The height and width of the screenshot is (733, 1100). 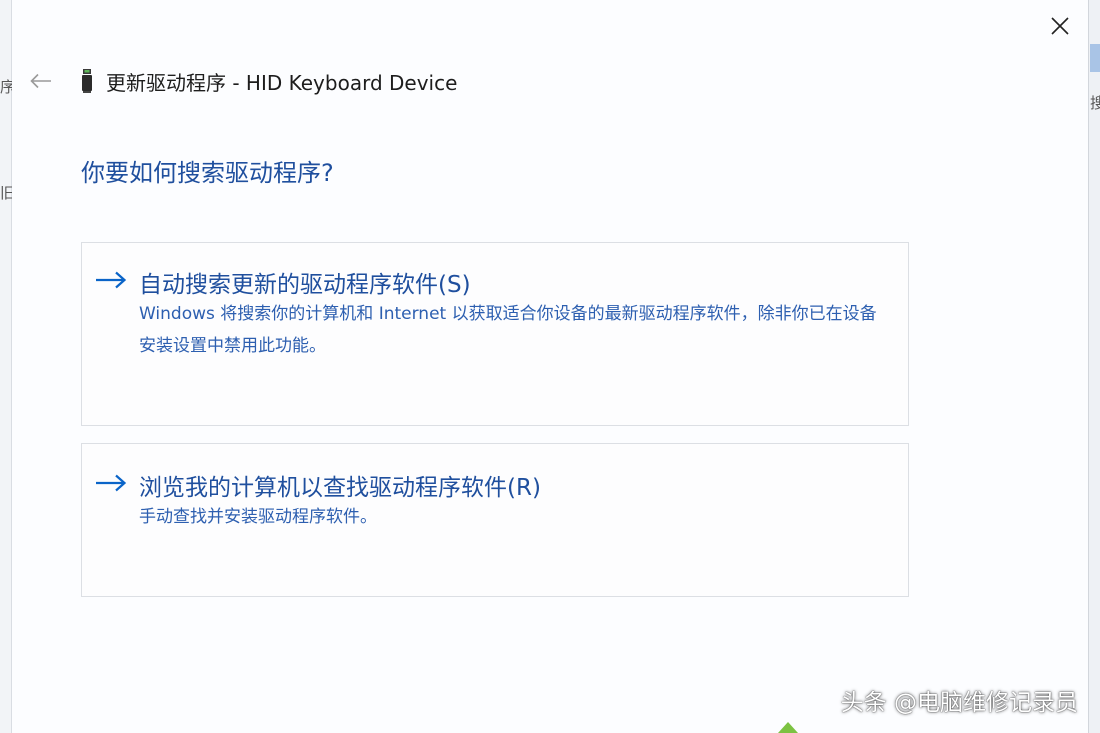 What do you see at coordinates (1095, 103) in the screenshot?
I see `background-text-fragment: 搜` at bounding box center [1095, 103].